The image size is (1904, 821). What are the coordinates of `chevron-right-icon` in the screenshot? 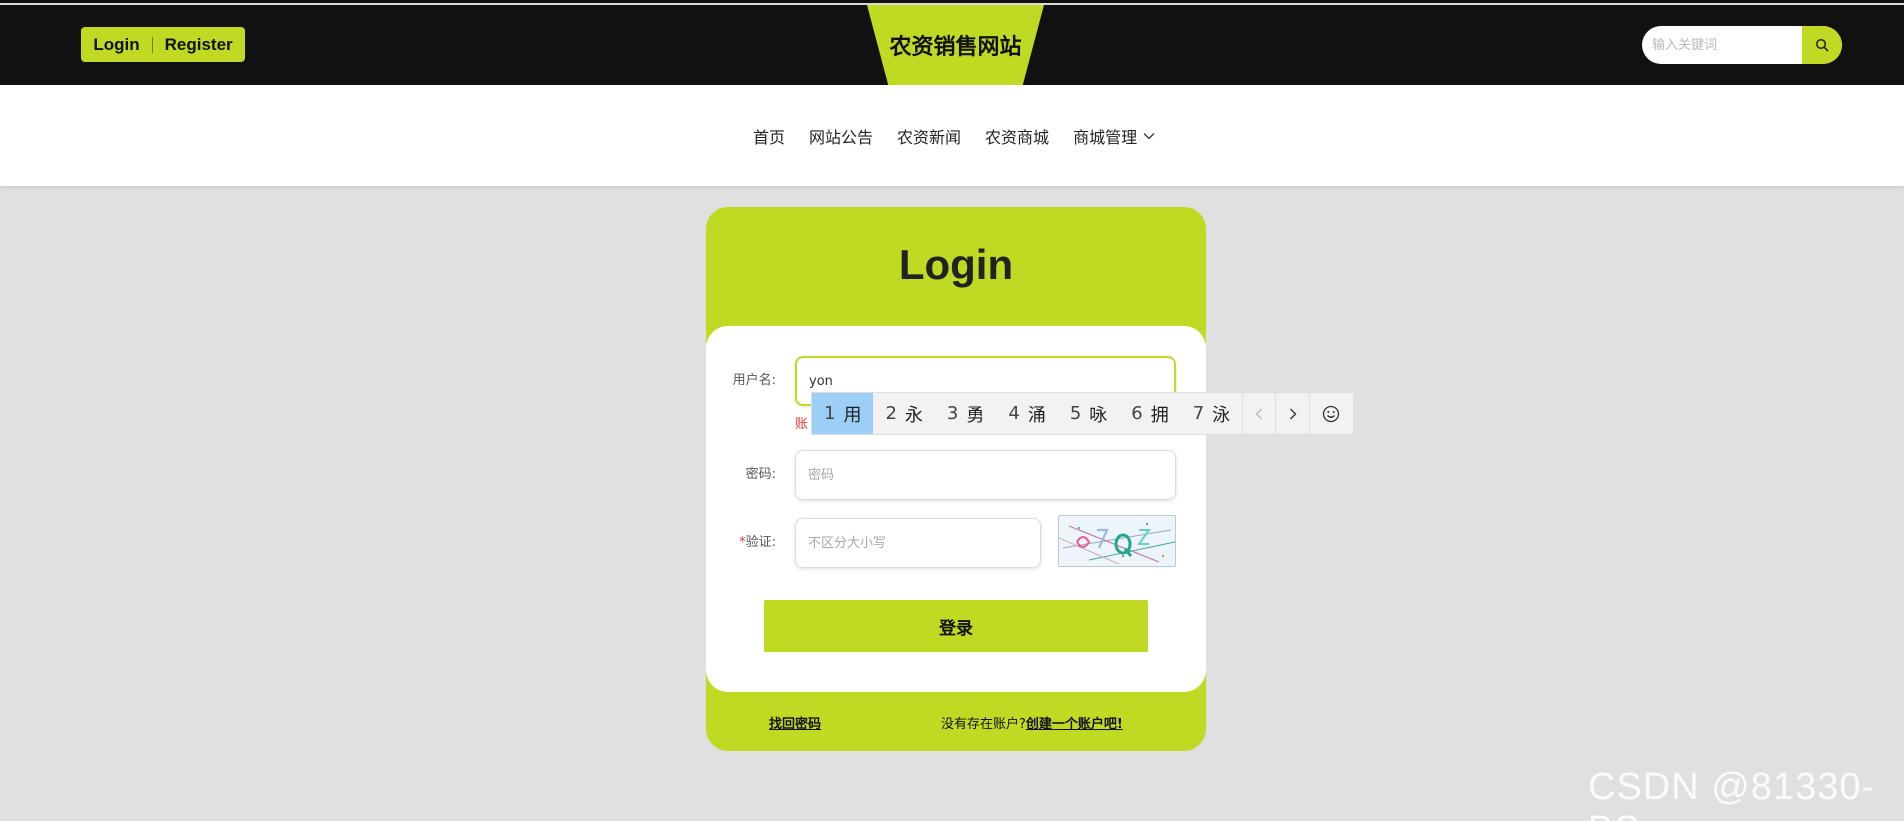 It's located at (1293, 413).